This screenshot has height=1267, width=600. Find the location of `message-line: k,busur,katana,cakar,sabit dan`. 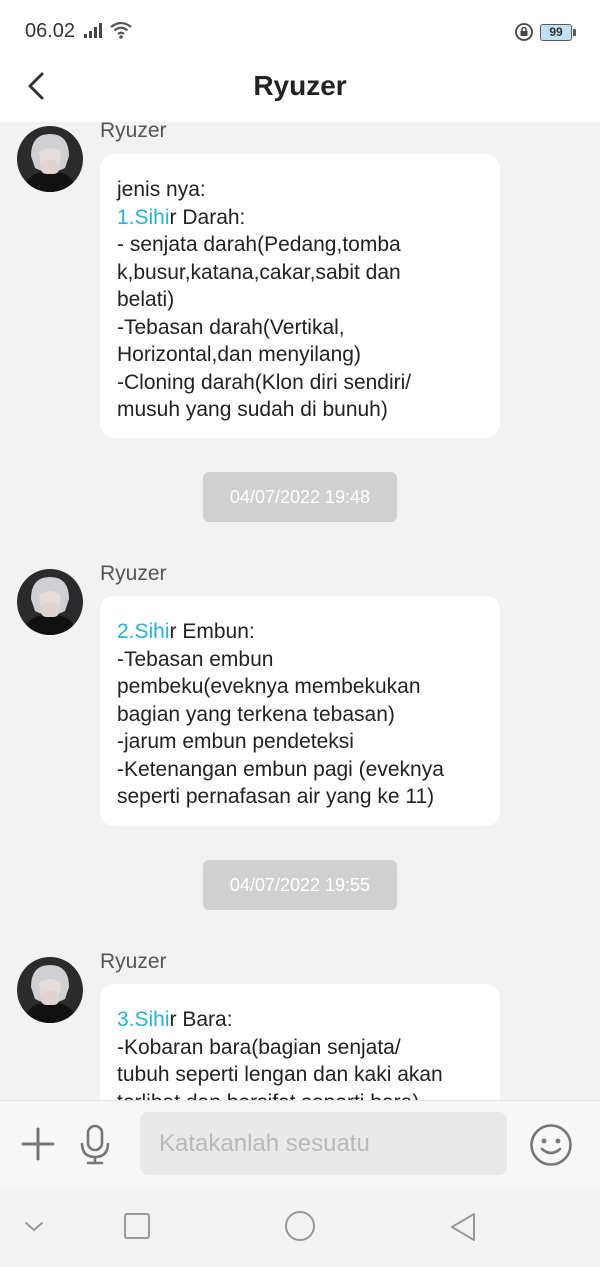

message-line: k,busur,katana,cakar,sabit dan is located at coordinates (259, 272).